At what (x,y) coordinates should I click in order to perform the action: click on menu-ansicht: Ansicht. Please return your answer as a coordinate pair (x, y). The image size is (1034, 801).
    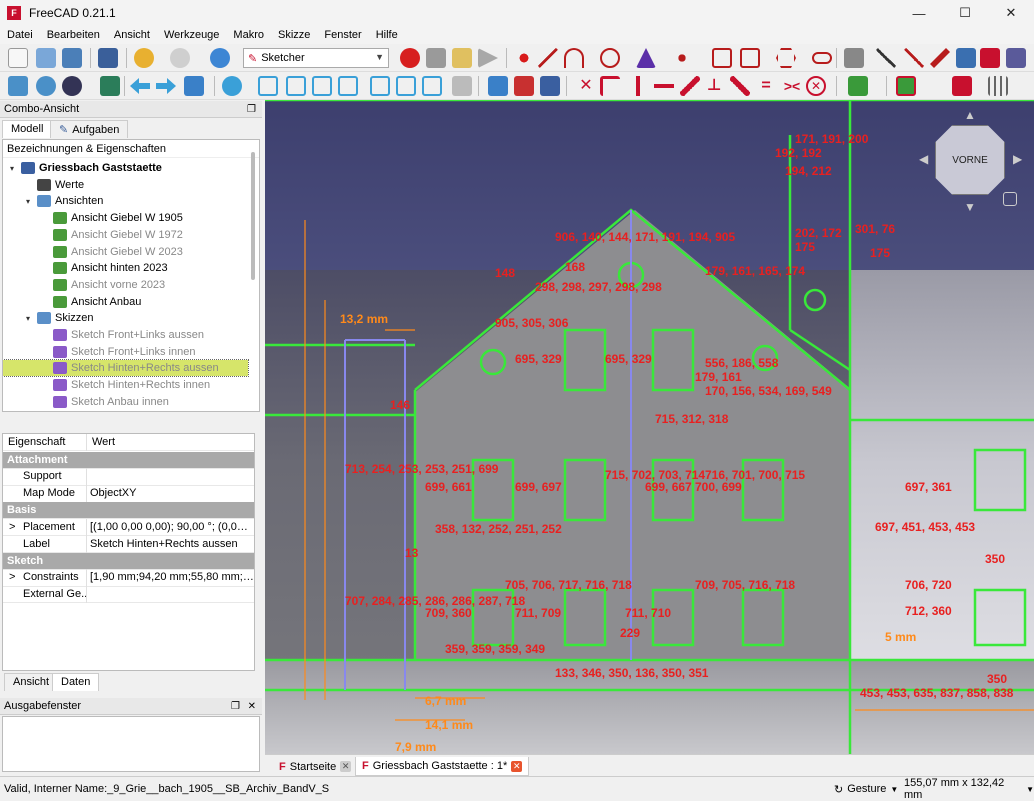
    Looking at the image, I should click on (132, 35).